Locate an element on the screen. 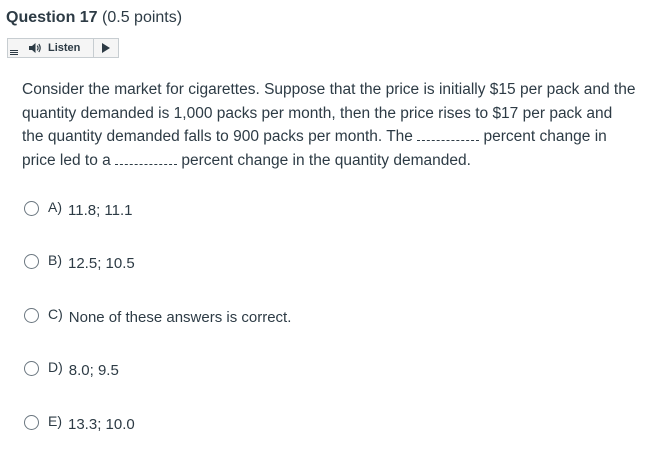 This screenshot has width=657, height=453. option-d: D) 8.0; 9.5 is located at coordinates (71, 368).